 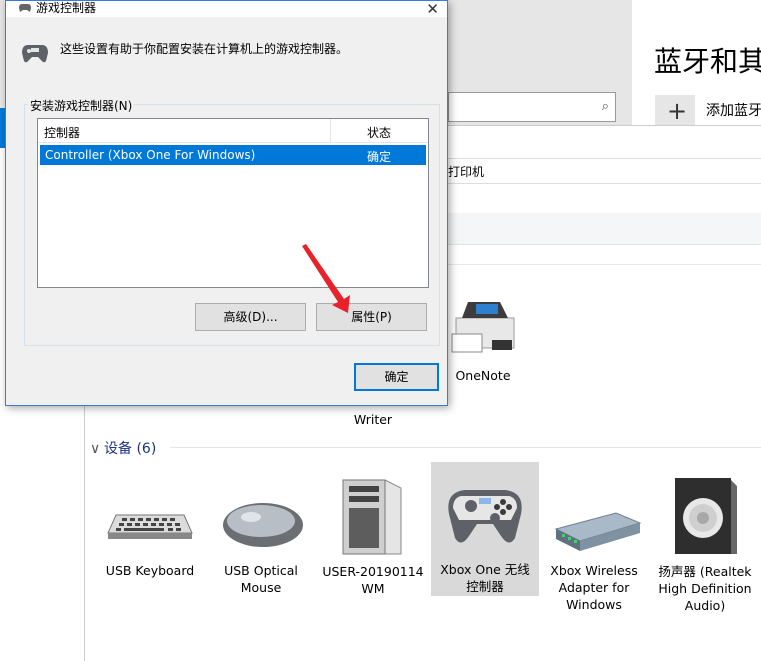 I want to click on device-label: USB Keyboard, so click(x=150, y=570).